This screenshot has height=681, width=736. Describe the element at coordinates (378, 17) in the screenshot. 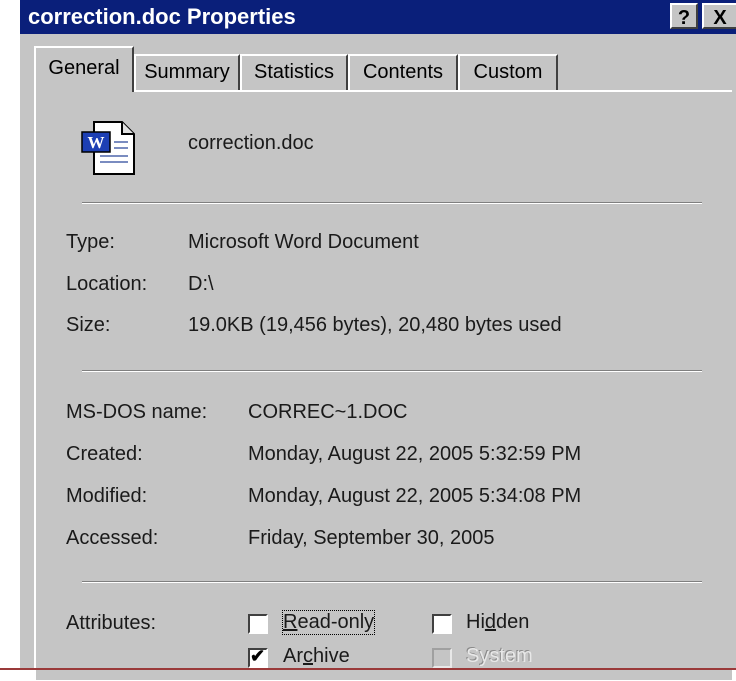

I see `title-bar: correction.doc Properties ? X` at that location.